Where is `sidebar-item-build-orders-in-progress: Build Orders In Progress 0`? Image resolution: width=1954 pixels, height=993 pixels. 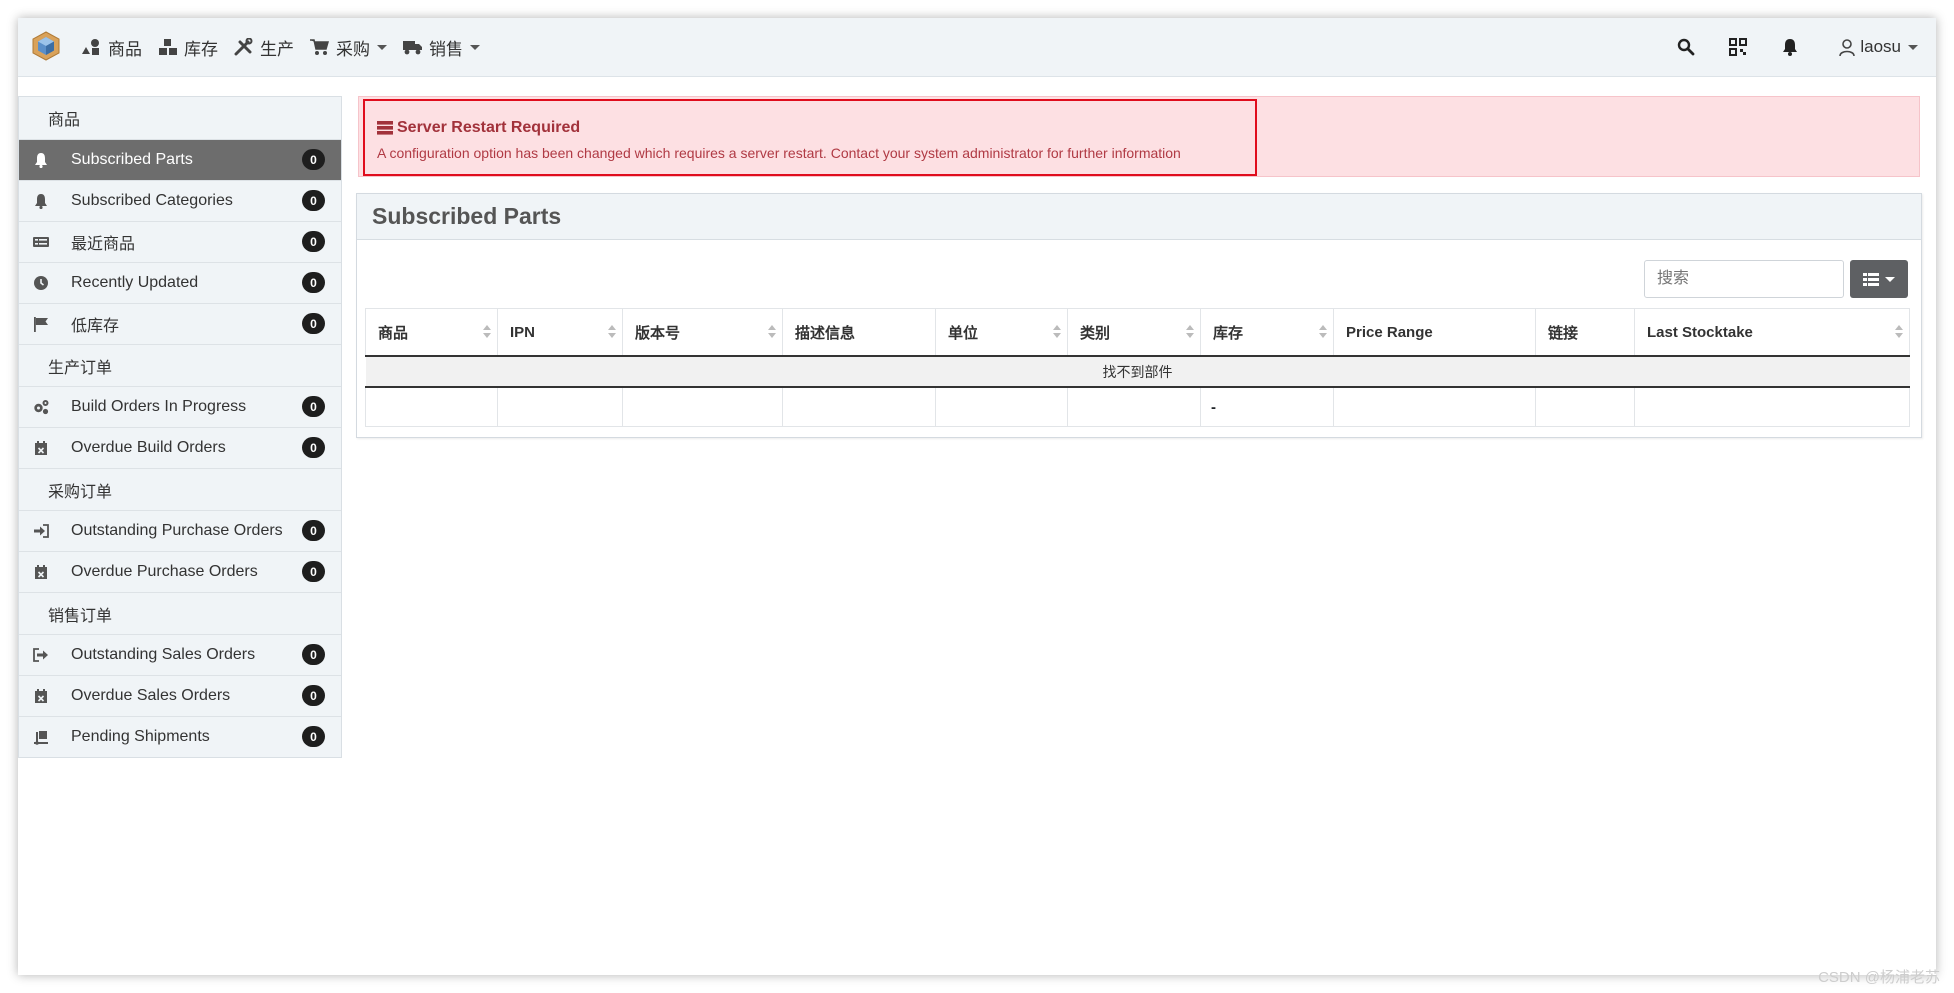
sidebar-item-build-orders-in-progress: Build Orders In Progress 0 is located at coordinates (180, 406).